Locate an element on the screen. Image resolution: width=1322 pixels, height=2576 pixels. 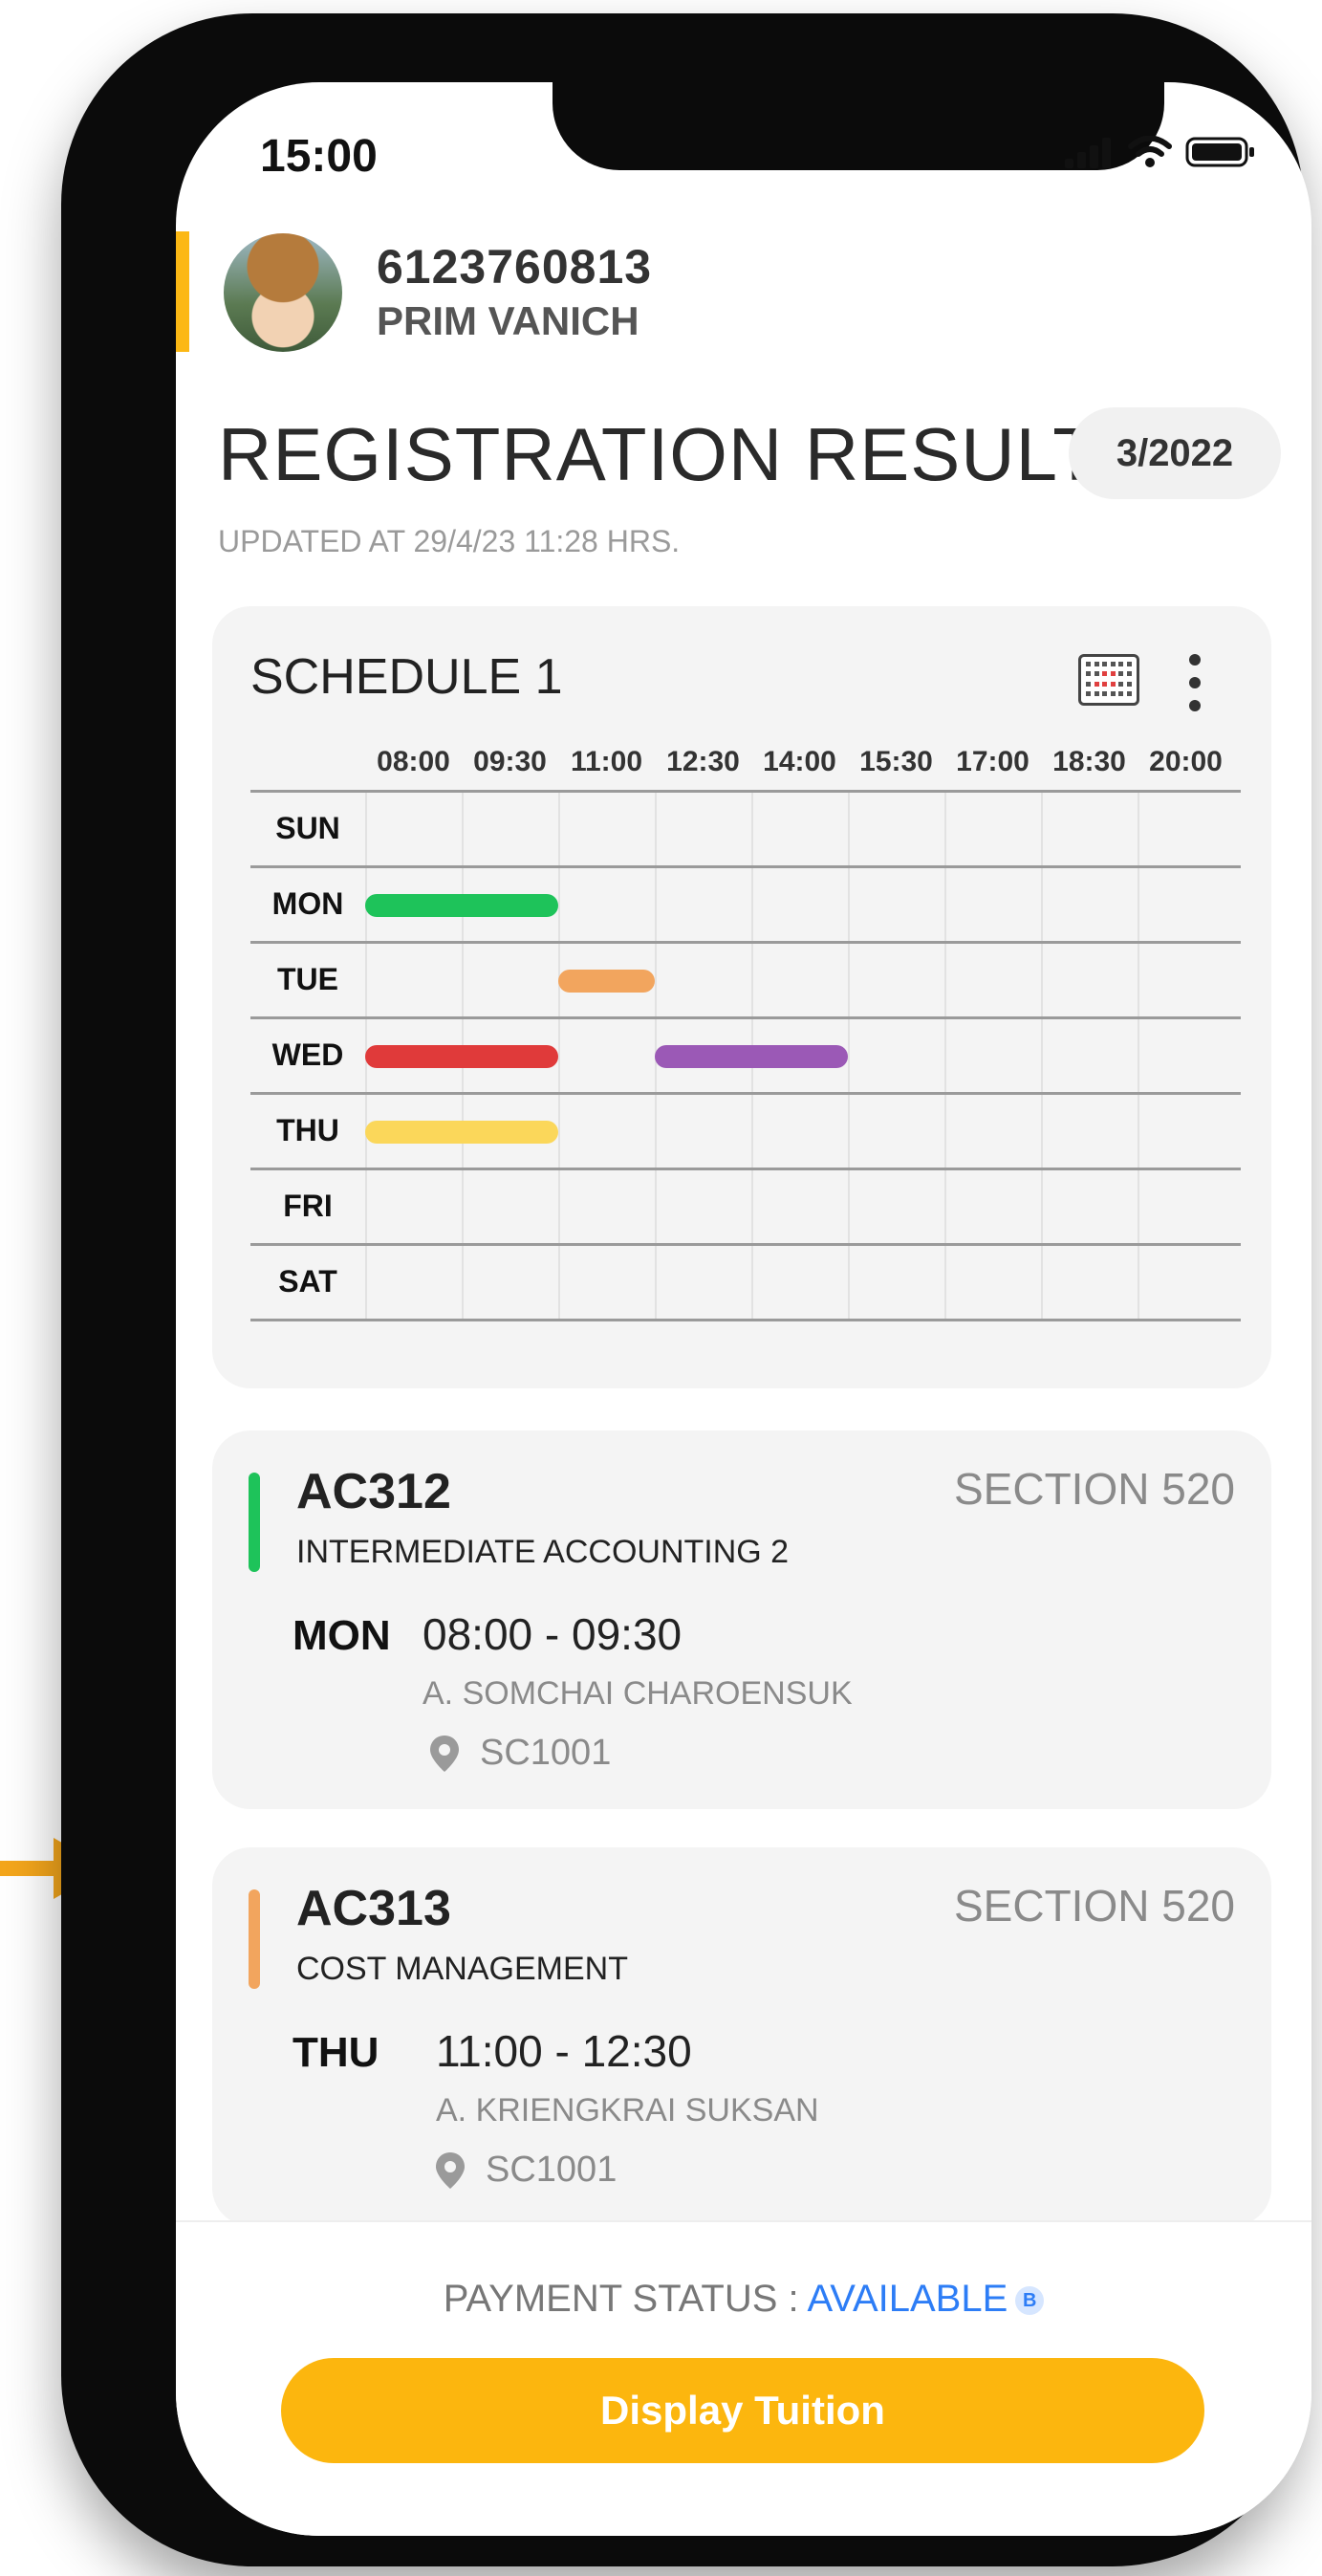
calendar-grid-icon is located at coordinates (1108, 680).